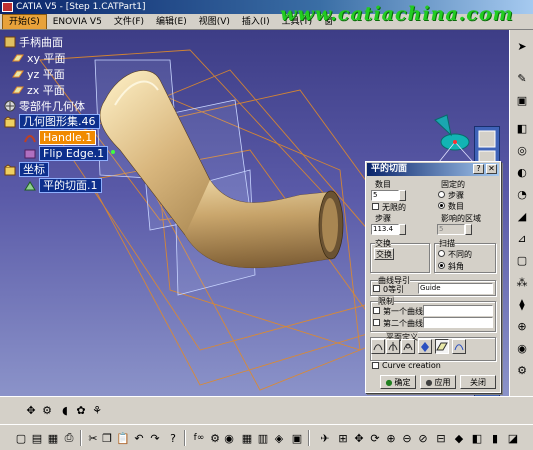 Image resolution: width=533 pixels, height=450 pixels. I want to click on curve-creation-checkbox, so click(375, 365).